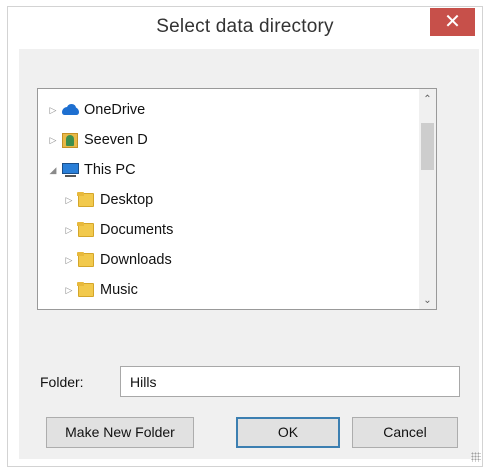 This screenshot has height=470, width=491. Describe the element at coordinates (427, 300) in the screenshot. I see `scroll-down-icon: ⌄` at that location.